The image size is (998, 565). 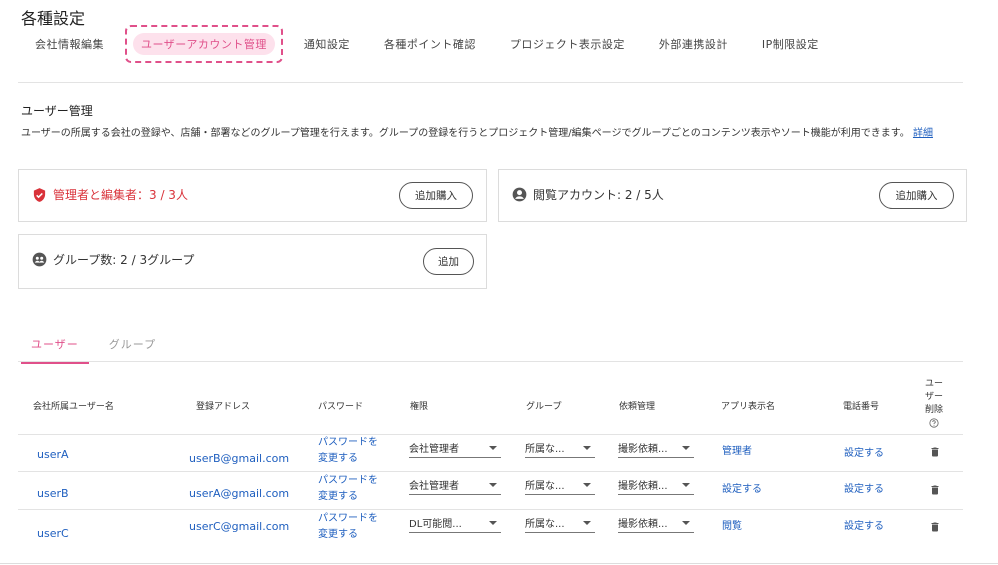 I want to click on nav-user-accounts: ユーザーアカウント管理, so click(x=204, y=44).